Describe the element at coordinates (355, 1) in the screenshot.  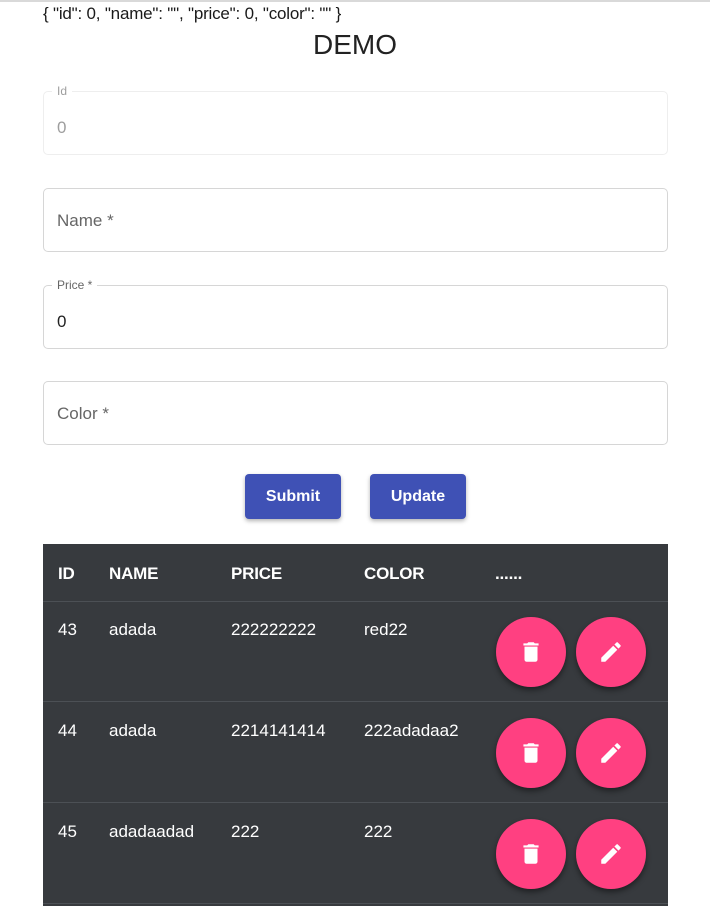
I see `top-divider` at that location.